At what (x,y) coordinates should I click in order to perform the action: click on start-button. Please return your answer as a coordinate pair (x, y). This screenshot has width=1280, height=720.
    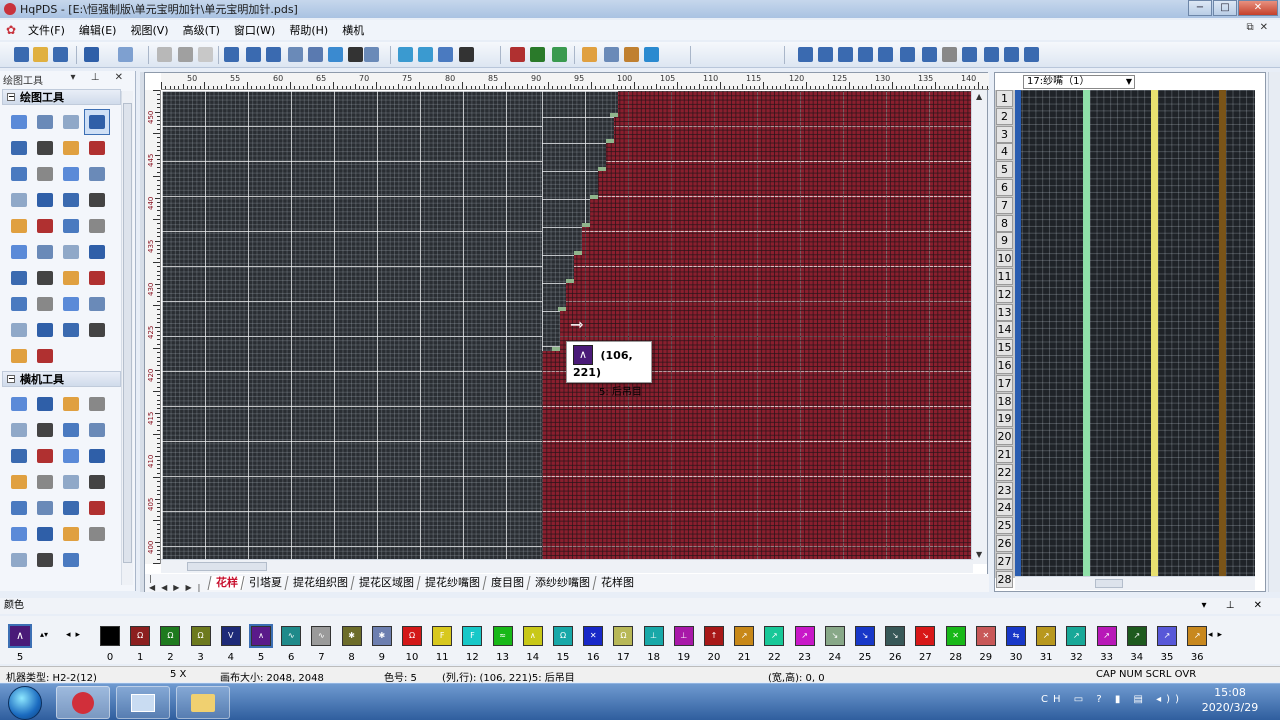
    Looking at the image, I should click on (25, 703).